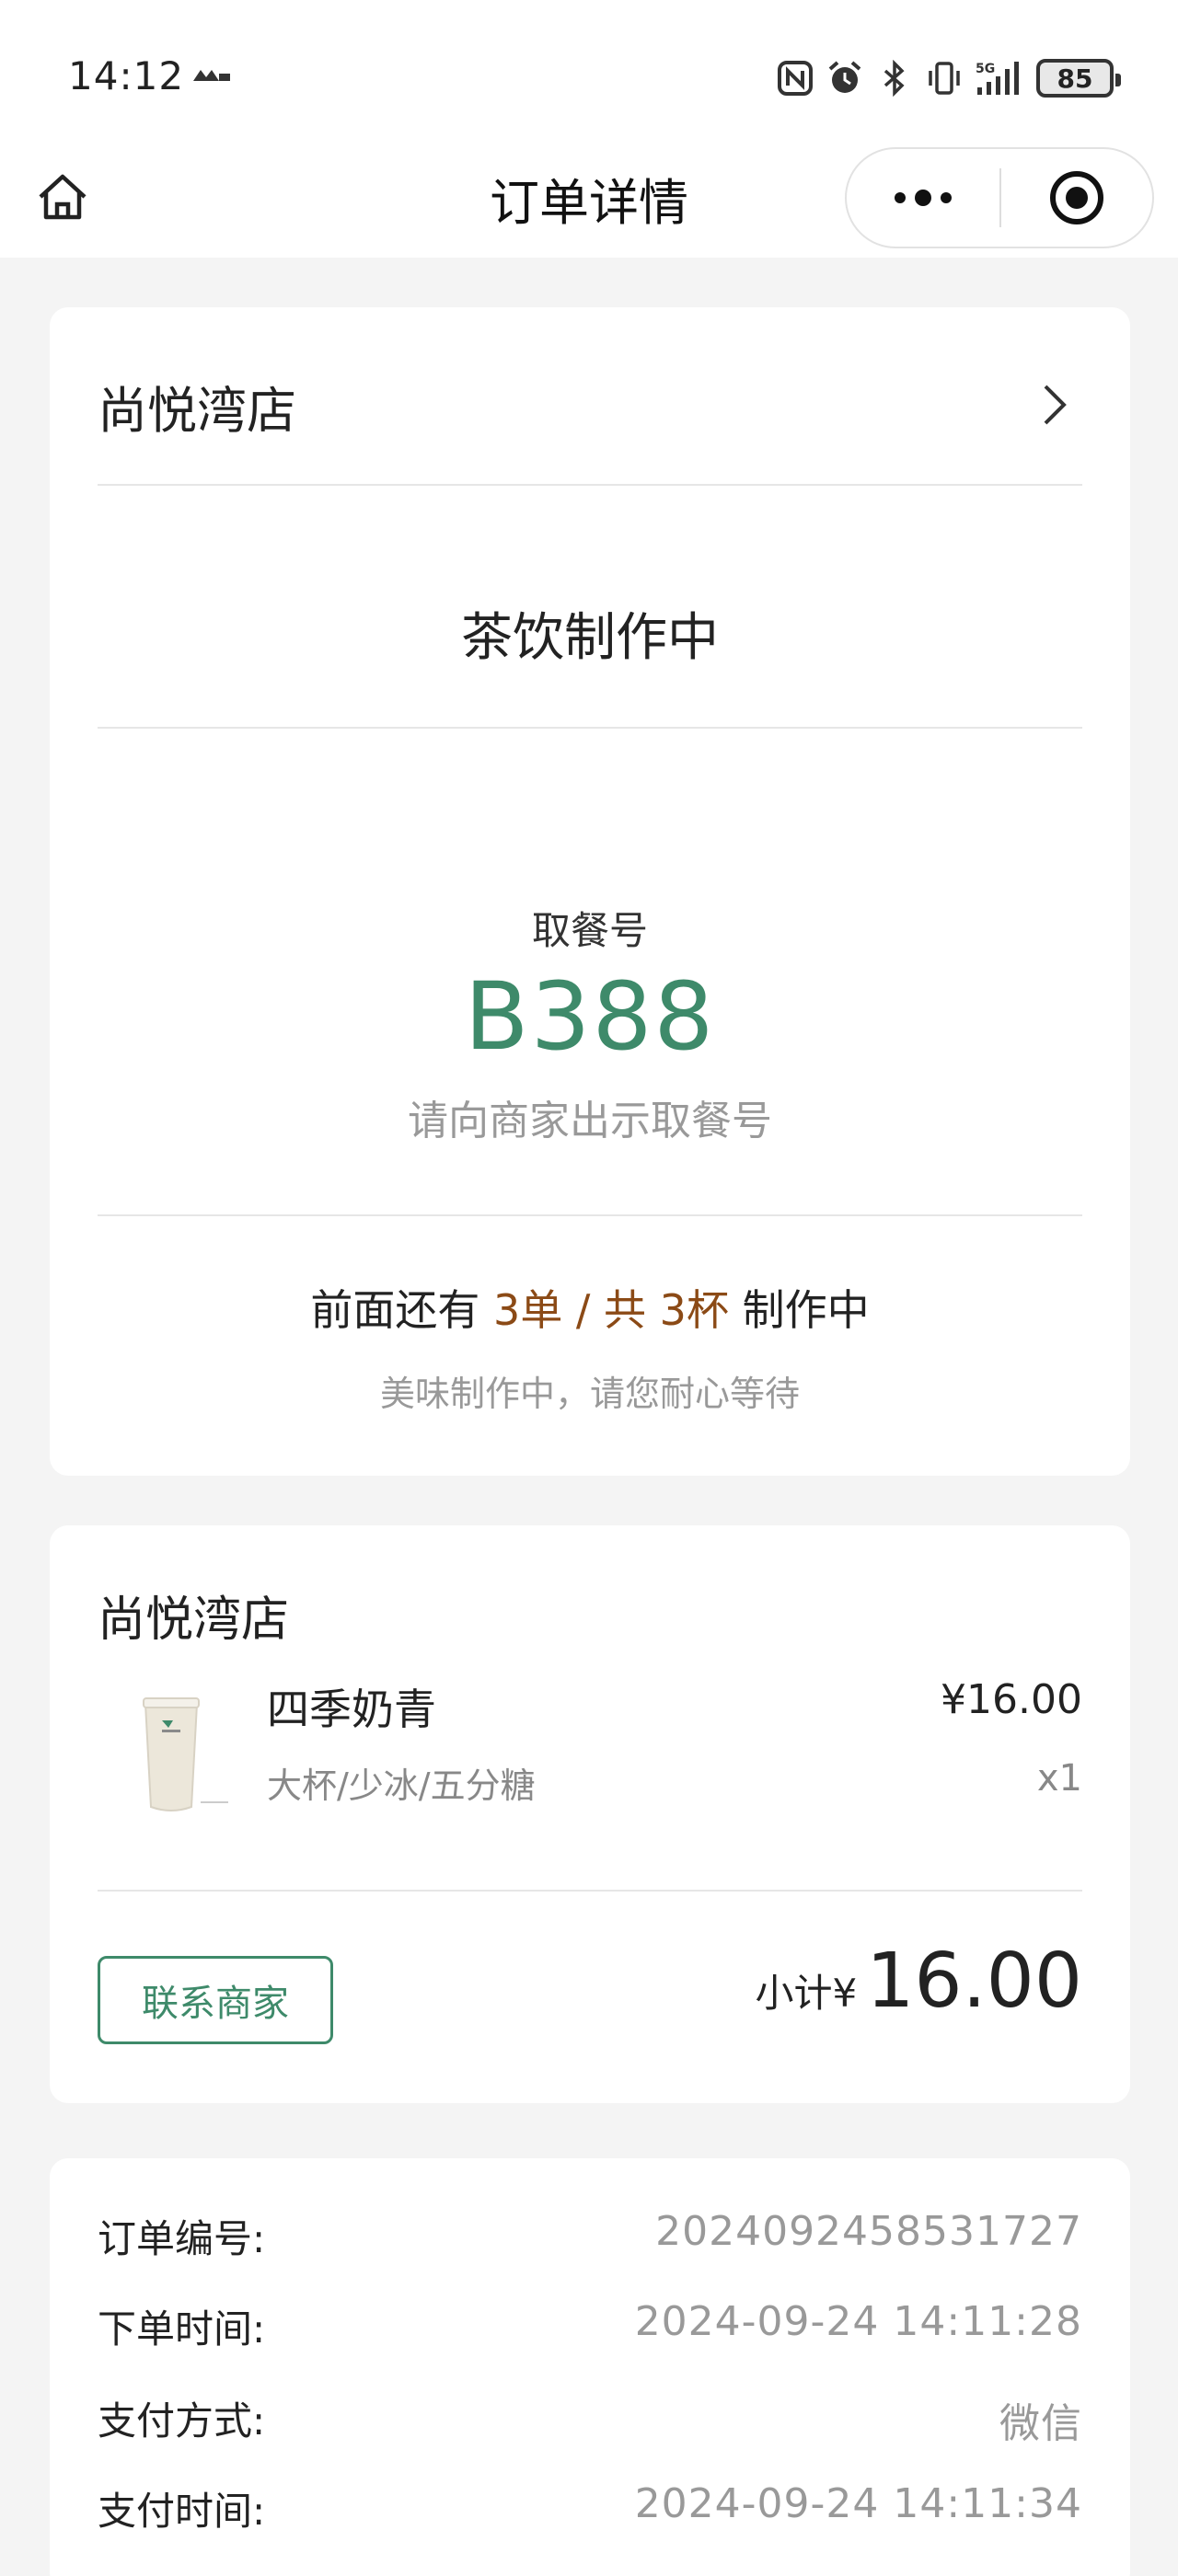  Describe the element at coordinates (589, 73) in the screenshot. I see `status-bar: 14:12 5G 85` at that location.